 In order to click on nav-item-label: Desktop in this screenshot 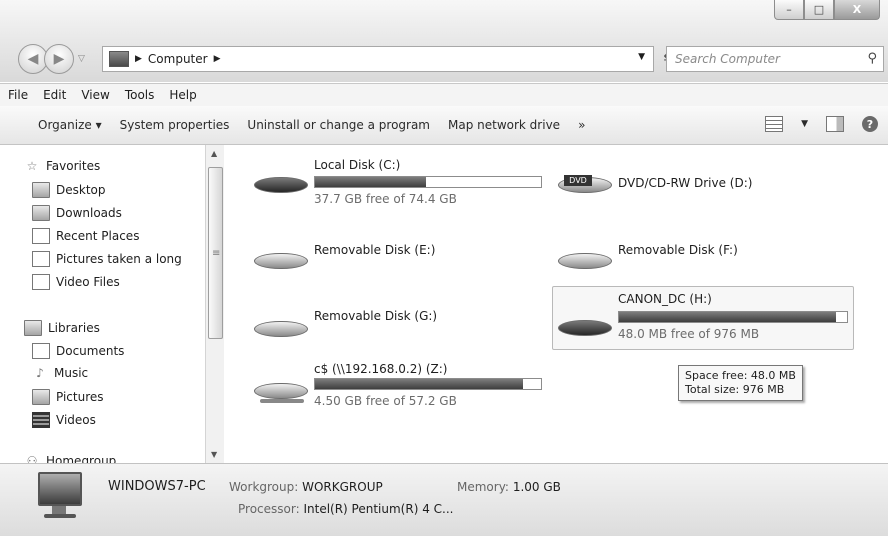, I will do `click(81, 190)`.